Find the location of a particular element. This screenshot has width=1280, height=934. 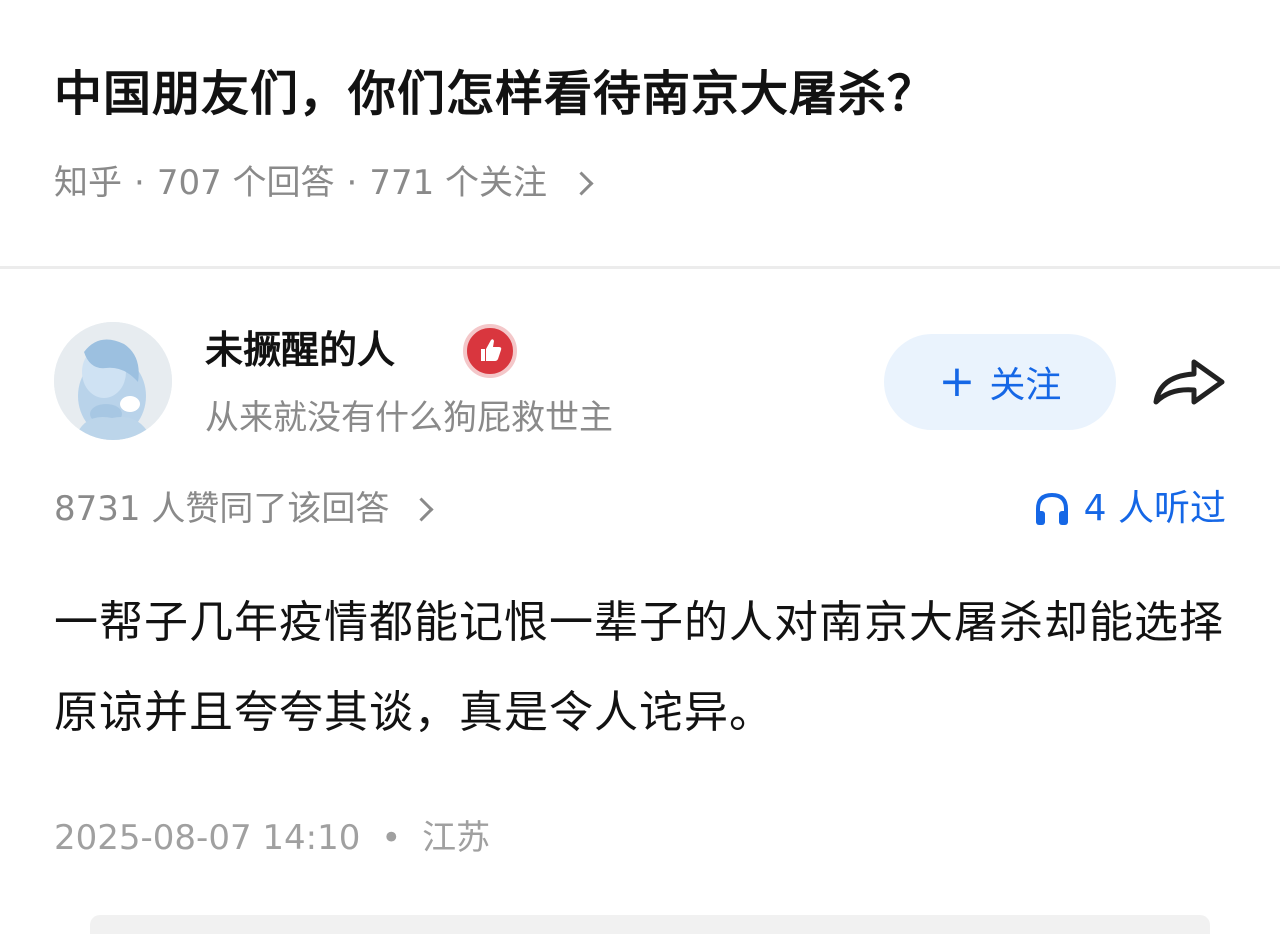

follow-button: + 关注 is located at coordinates (1000, 382).